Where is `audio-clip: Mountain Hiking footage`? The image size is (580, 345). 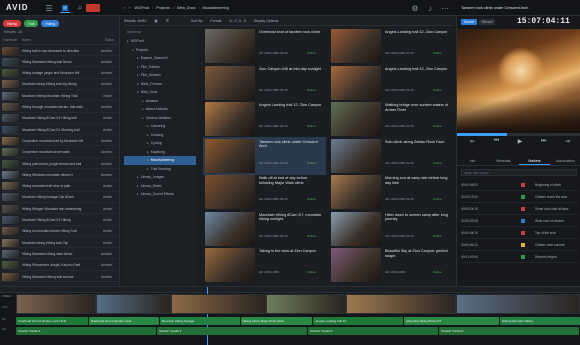 audio-clip: Mountain Hiking footage is located at coordinates (199, 321).